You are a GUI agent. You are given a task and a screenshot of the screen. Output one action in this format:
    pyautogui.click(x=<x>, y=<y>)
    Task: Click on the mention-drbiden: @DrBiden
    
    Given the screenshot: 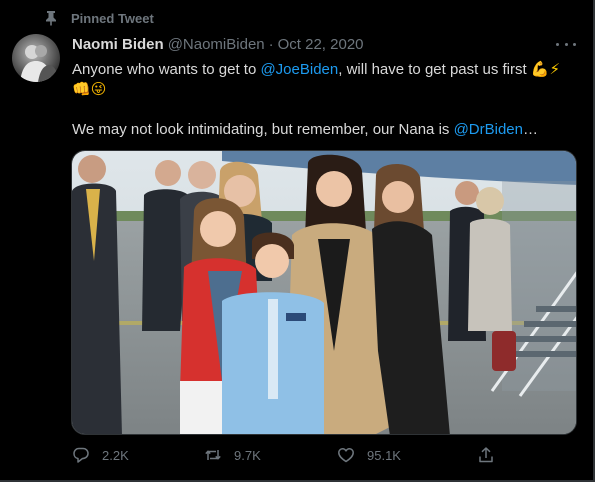 What is the action you would take?
    pyautogui.click(x=488, y=129)
    